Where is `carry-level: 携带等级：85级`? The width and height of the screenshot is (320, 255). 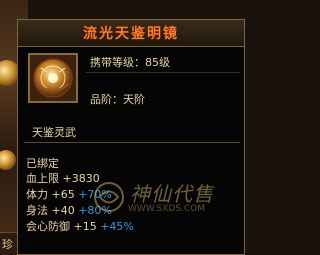
carry-level: 携带等级：85级 is located at coordinates (130, 62).